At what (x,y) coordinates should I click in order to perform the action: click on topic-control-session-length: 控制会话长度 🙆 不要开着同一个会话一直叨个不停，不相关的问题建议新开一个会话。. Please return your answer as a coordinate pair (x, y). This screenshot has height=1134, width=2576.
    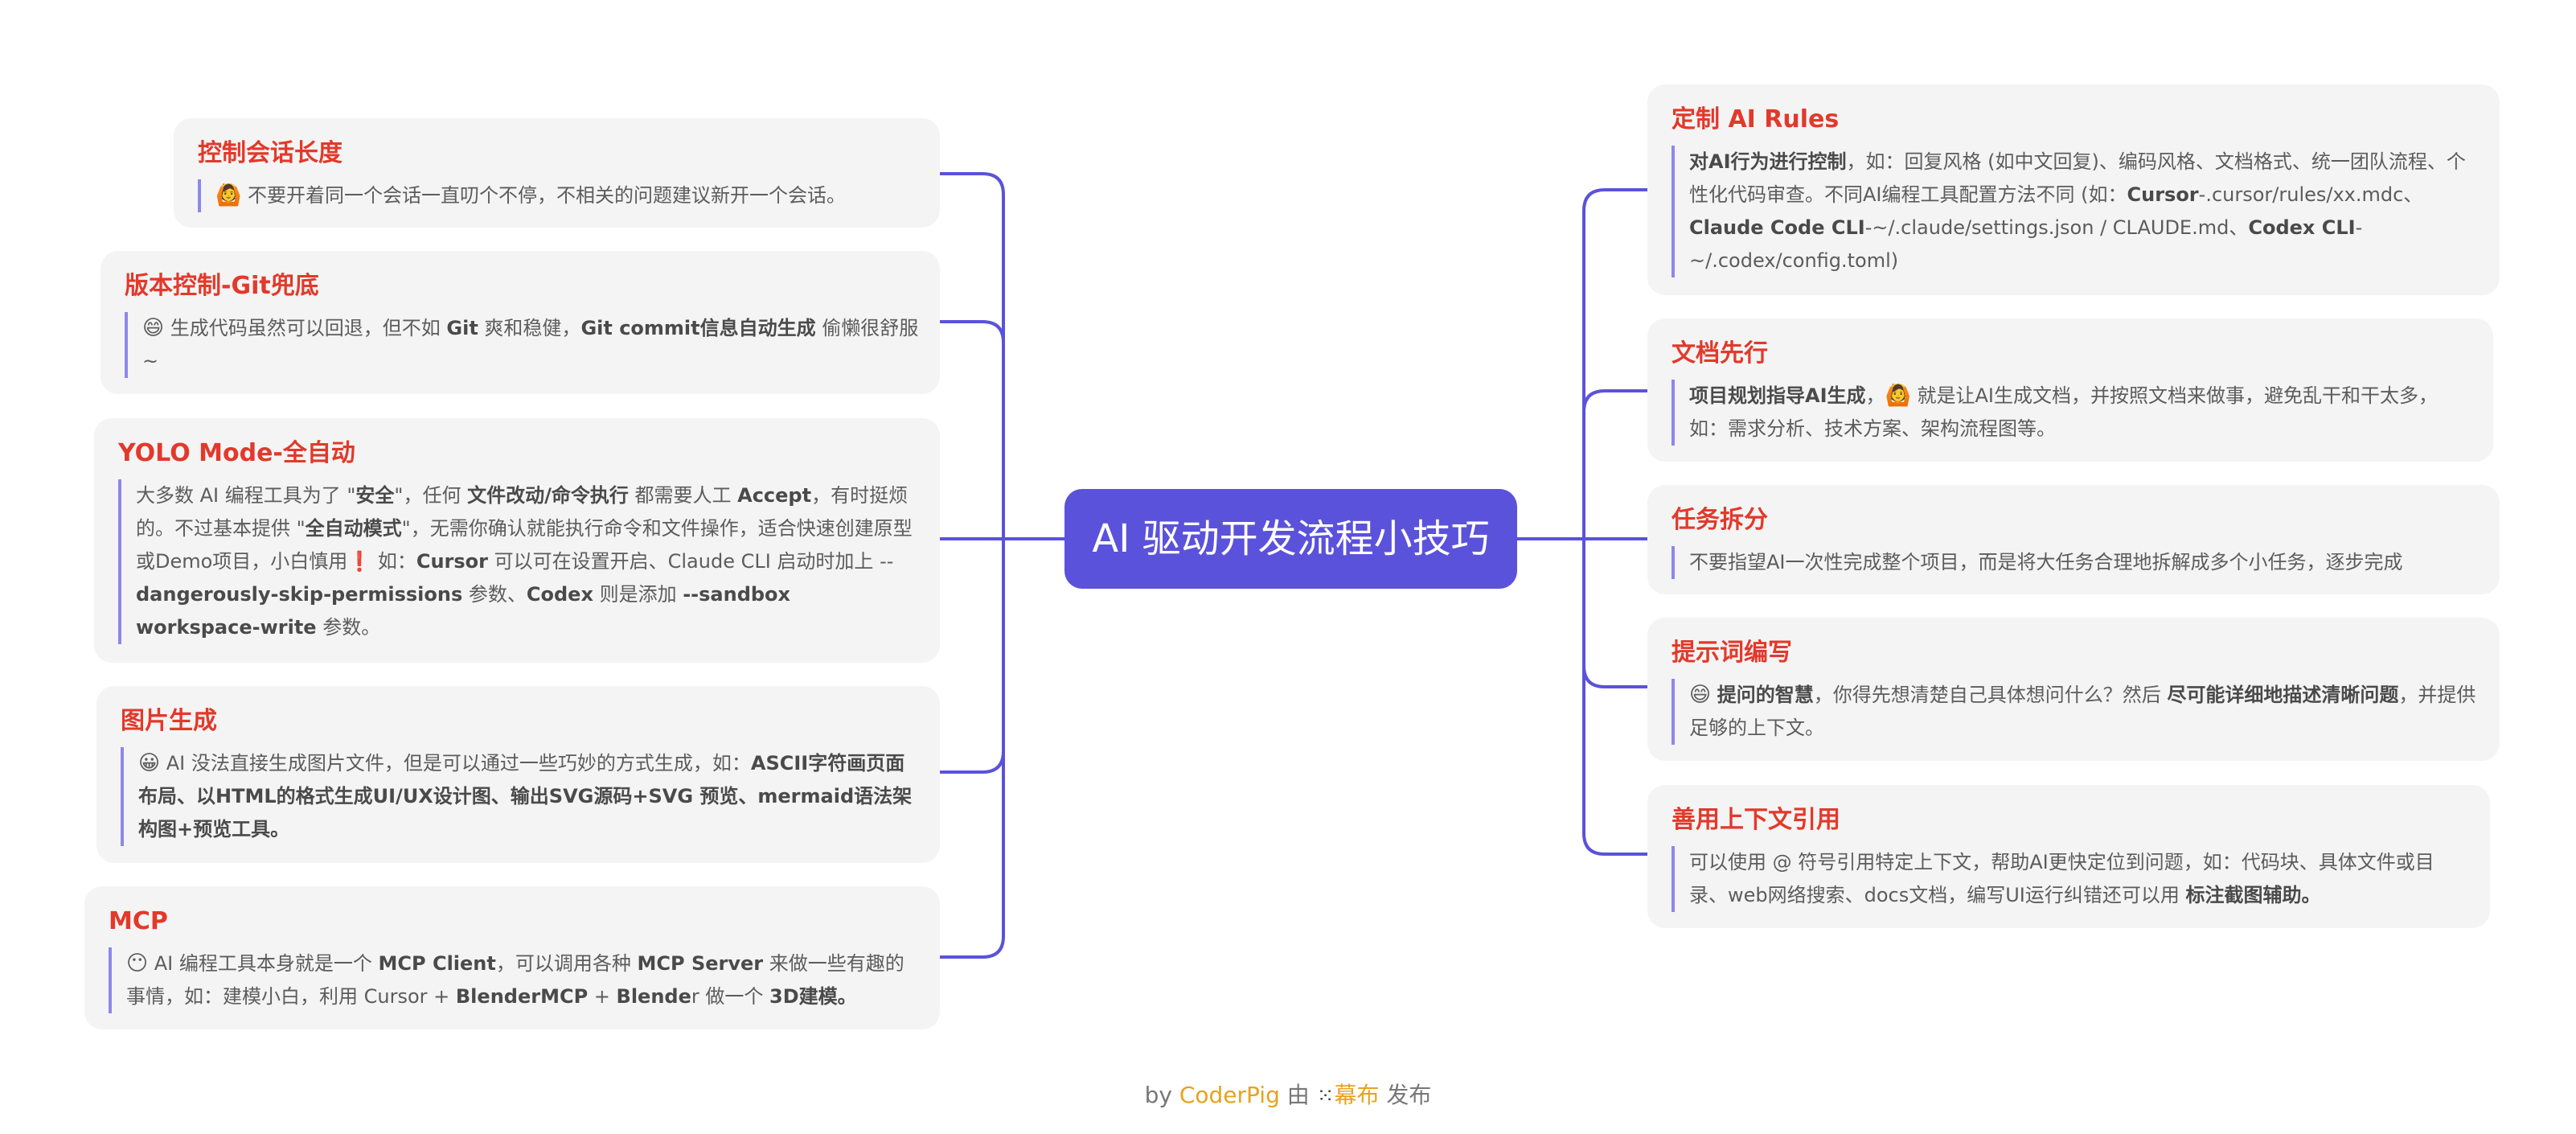
    Looking at the image, I should click on (557, 173).